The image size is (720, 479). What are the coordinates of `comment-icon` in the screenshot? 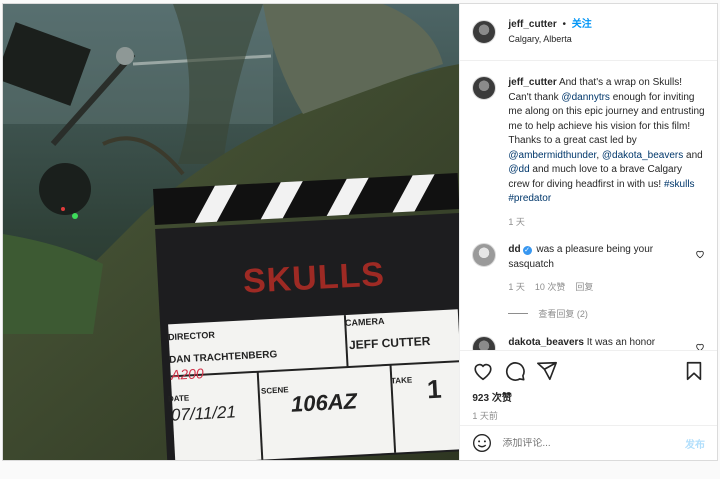 It's located at (515, 371).